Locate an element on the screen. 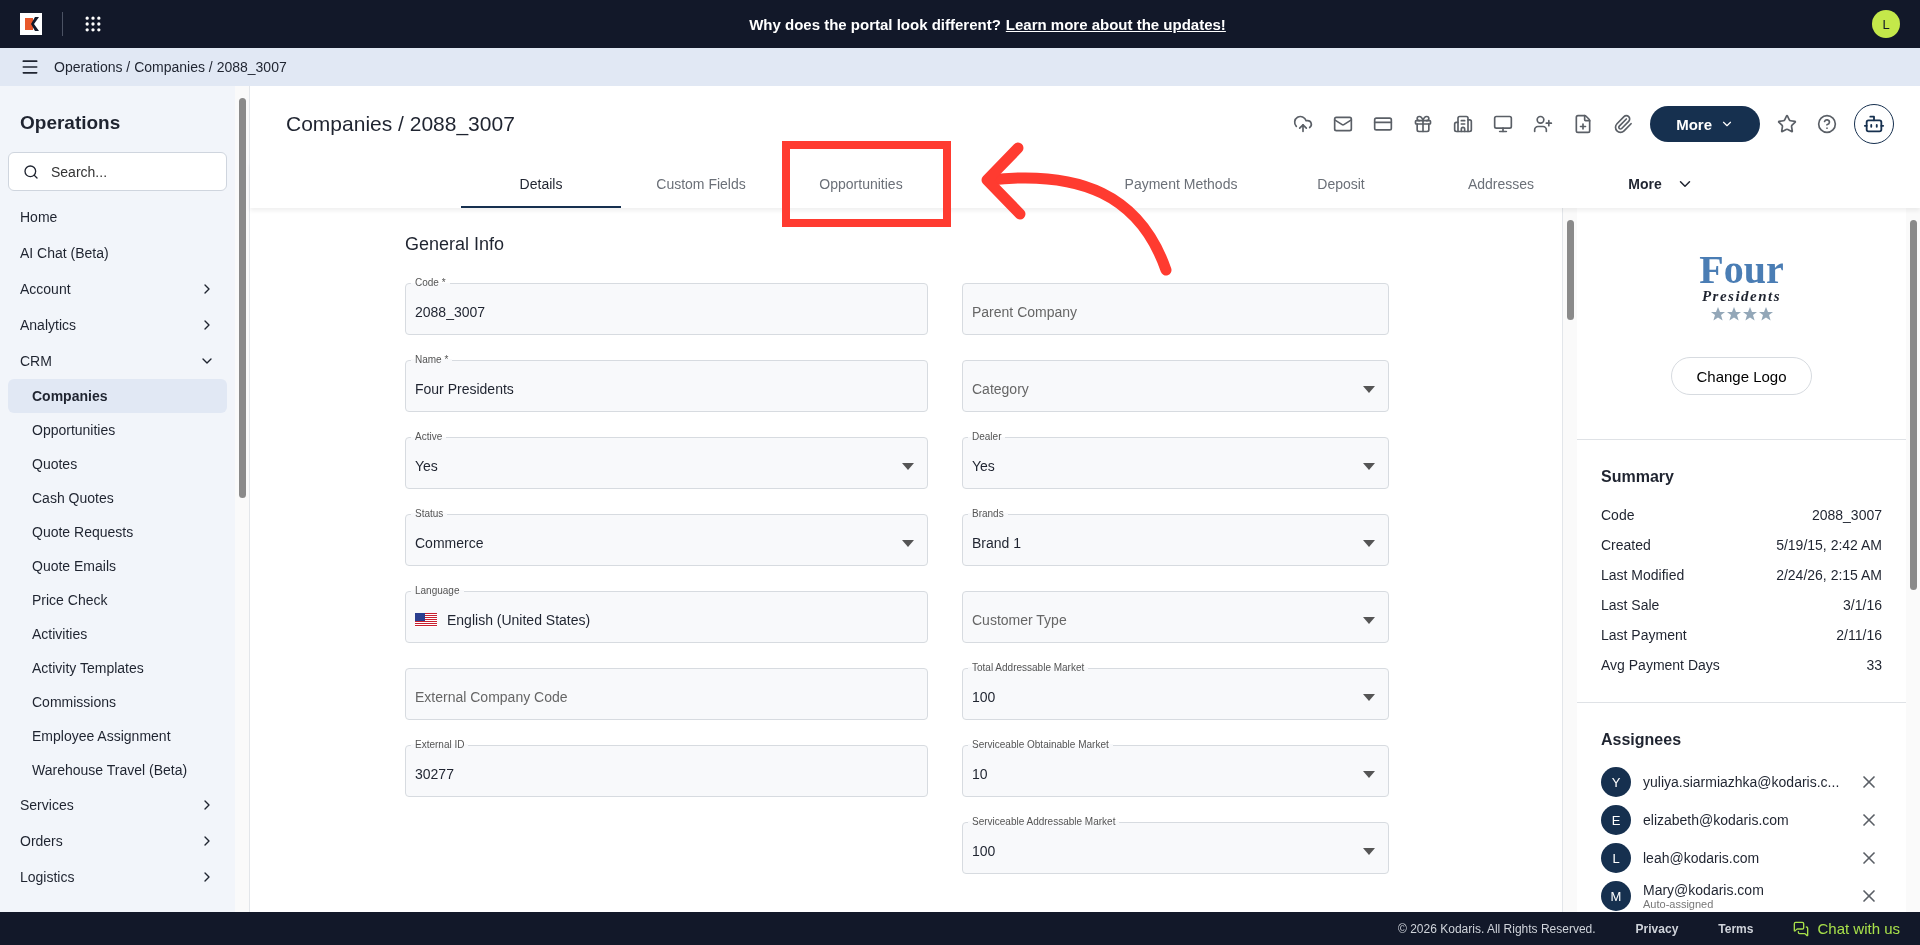  sidebar-subitem: Quote Emails is located at coordinates (117, 566).